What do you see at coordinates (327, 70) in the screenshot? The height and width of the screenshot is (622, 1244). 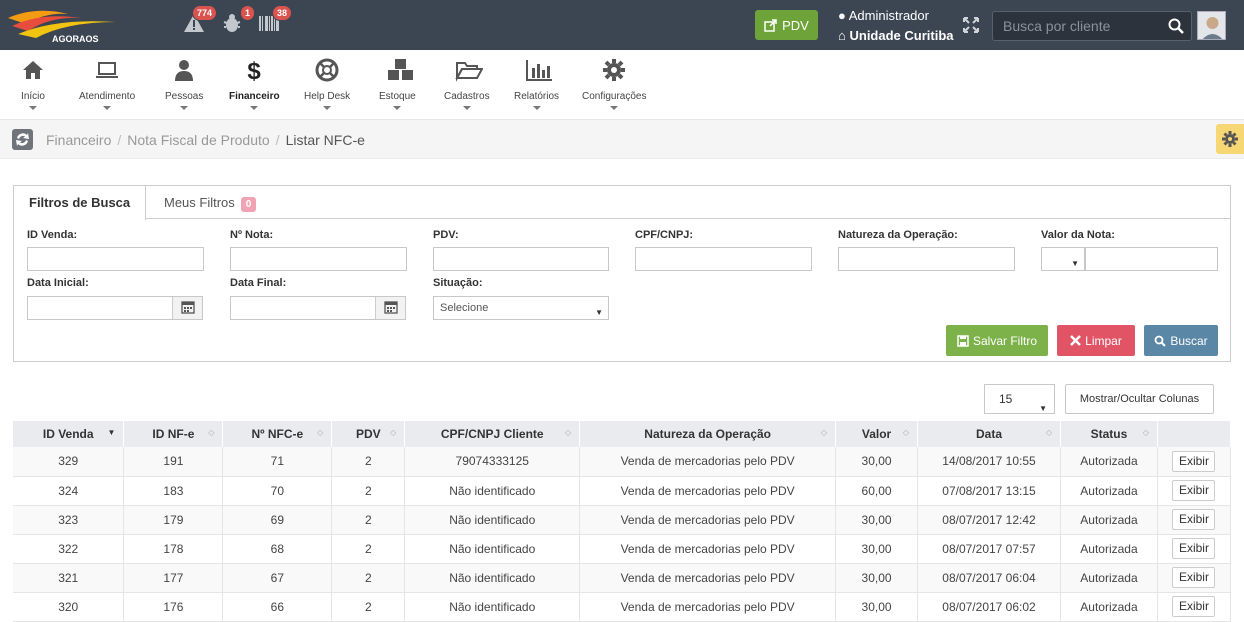 I see `lifebuoy-icon` at bounding box center [327, 70].